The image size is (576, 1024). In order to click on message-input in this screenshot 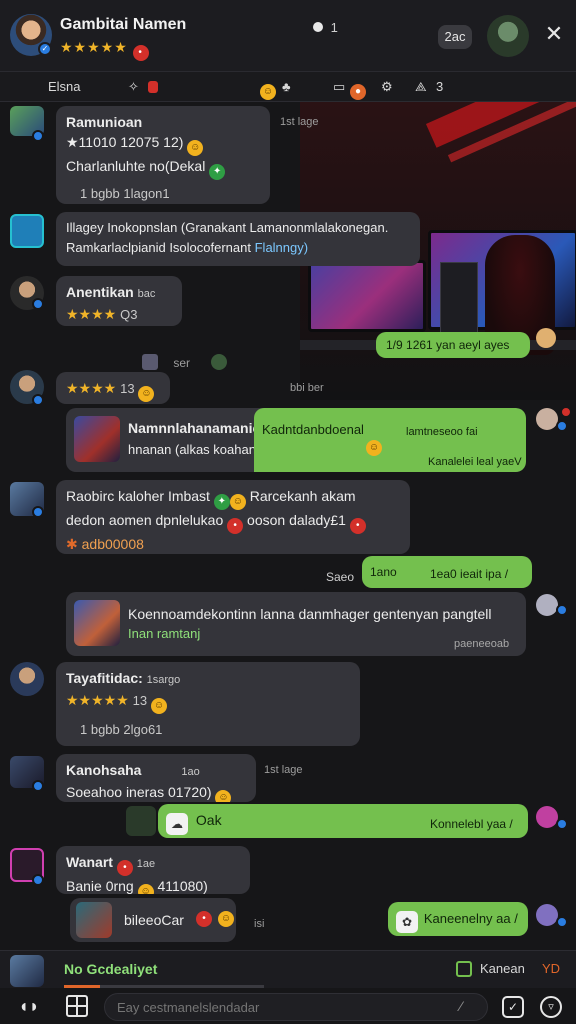, I will do `click(296, 1007)`.